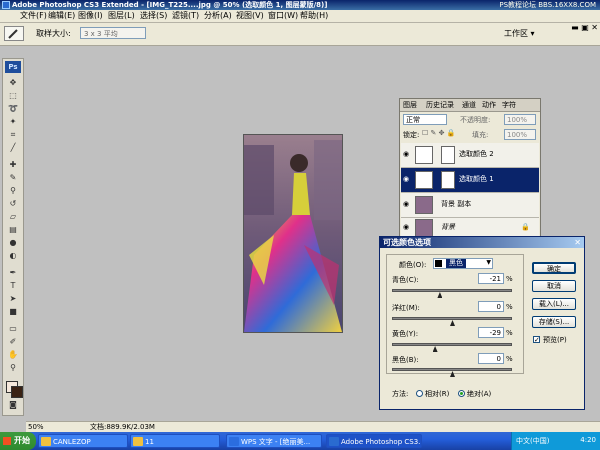  Describe the element at coordinates (400, 394) in the screenshot. I see `method-label: 方法:` at that location.